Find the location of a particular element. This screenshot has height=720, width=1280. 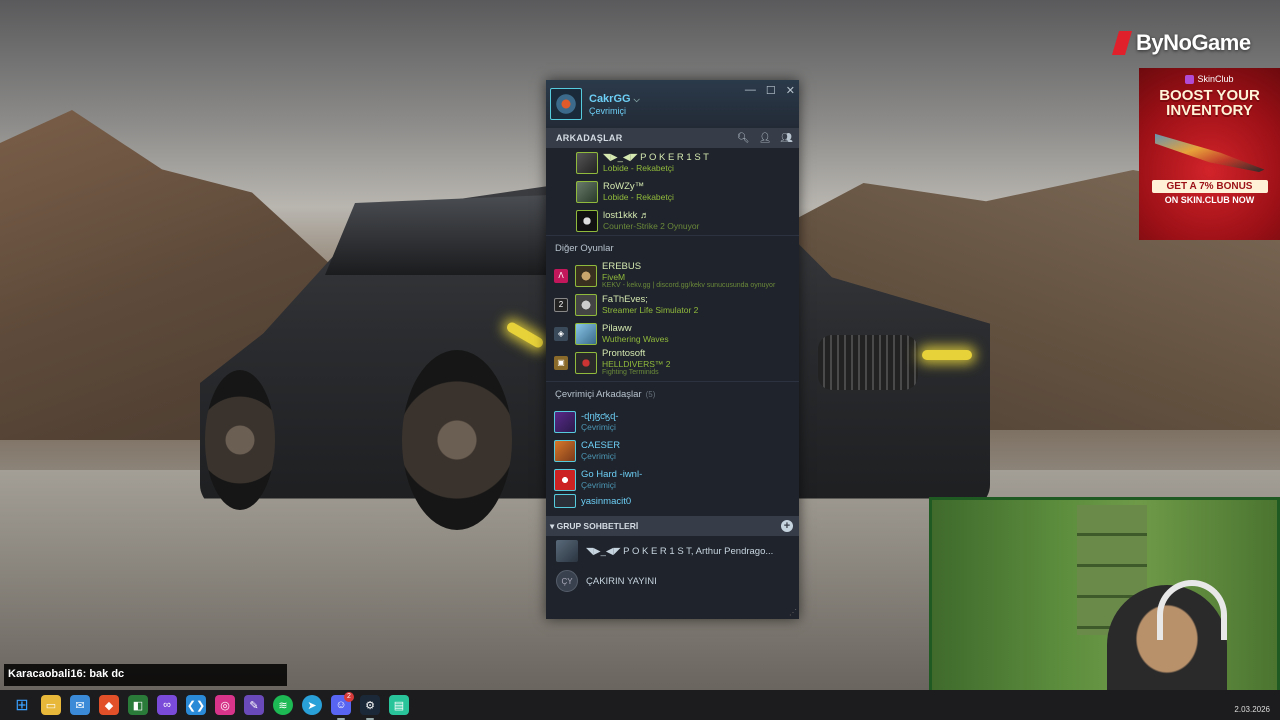

discord-notification-badge: 2 is located at coordinates (349, 697).